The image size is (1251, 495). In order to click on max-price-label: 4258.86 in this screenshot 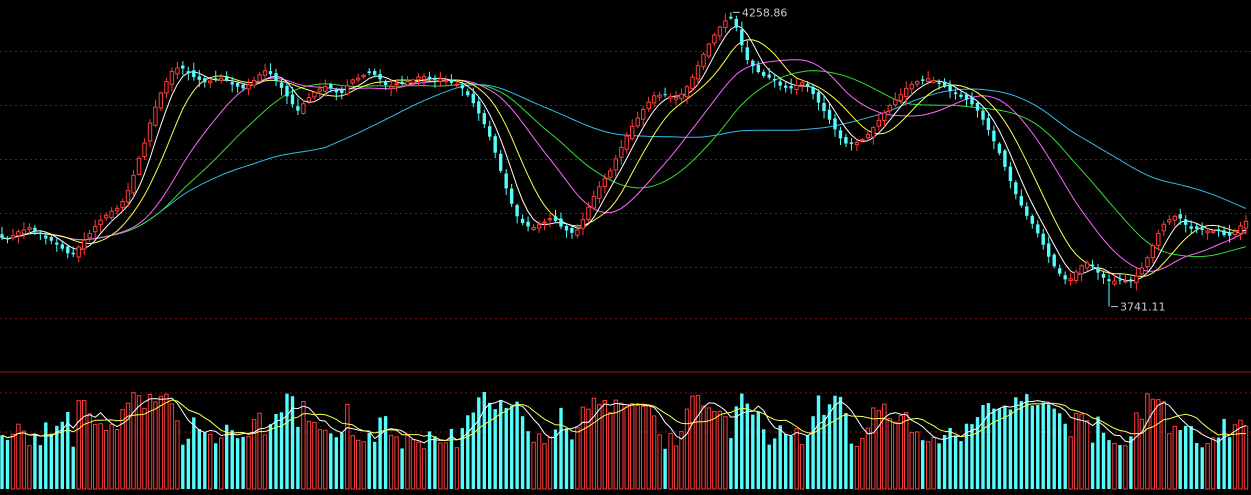, I will do `click(765, 12)`.